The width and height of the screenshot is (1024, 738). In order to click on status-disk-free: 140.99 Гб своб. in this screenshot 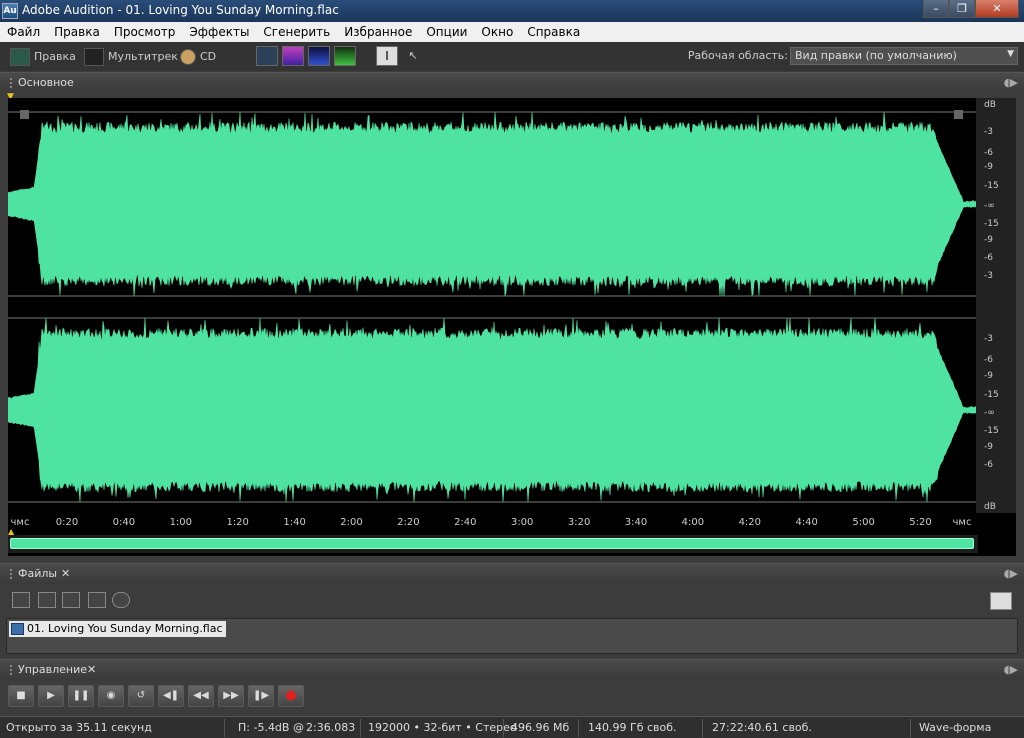, I will do `click(632, 727)`.